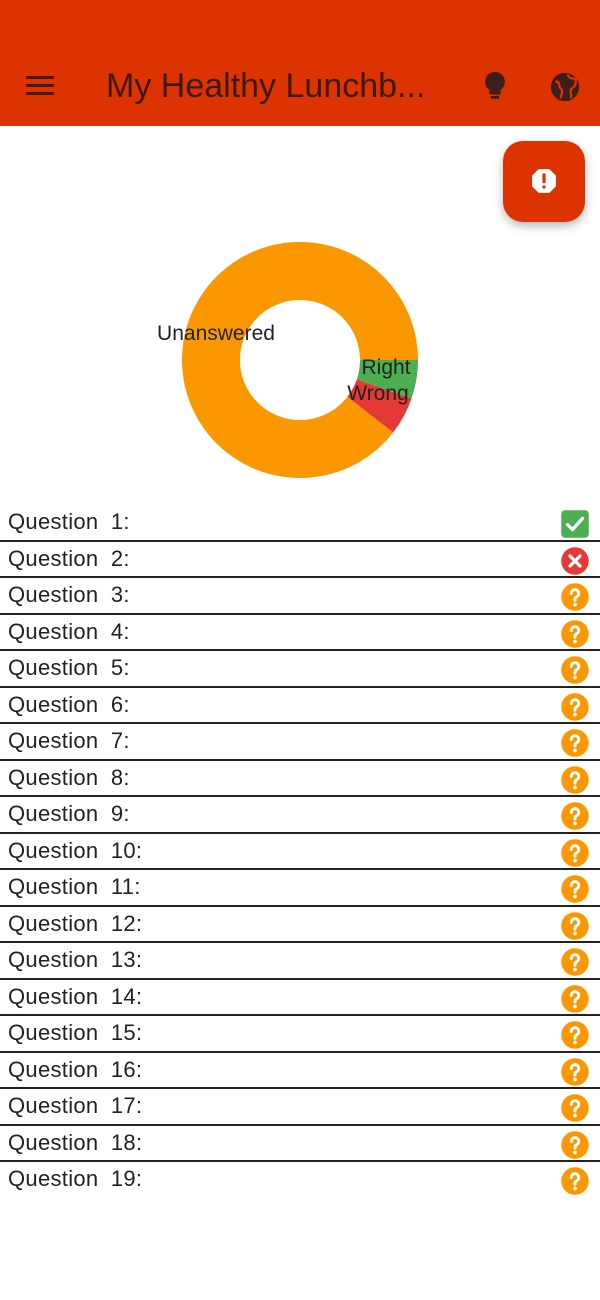 This screenshot has width=600, height=1300. Describe the element at coordinates (575, 561) in the screenshot. I see `cancel-circle-icon` at that location.